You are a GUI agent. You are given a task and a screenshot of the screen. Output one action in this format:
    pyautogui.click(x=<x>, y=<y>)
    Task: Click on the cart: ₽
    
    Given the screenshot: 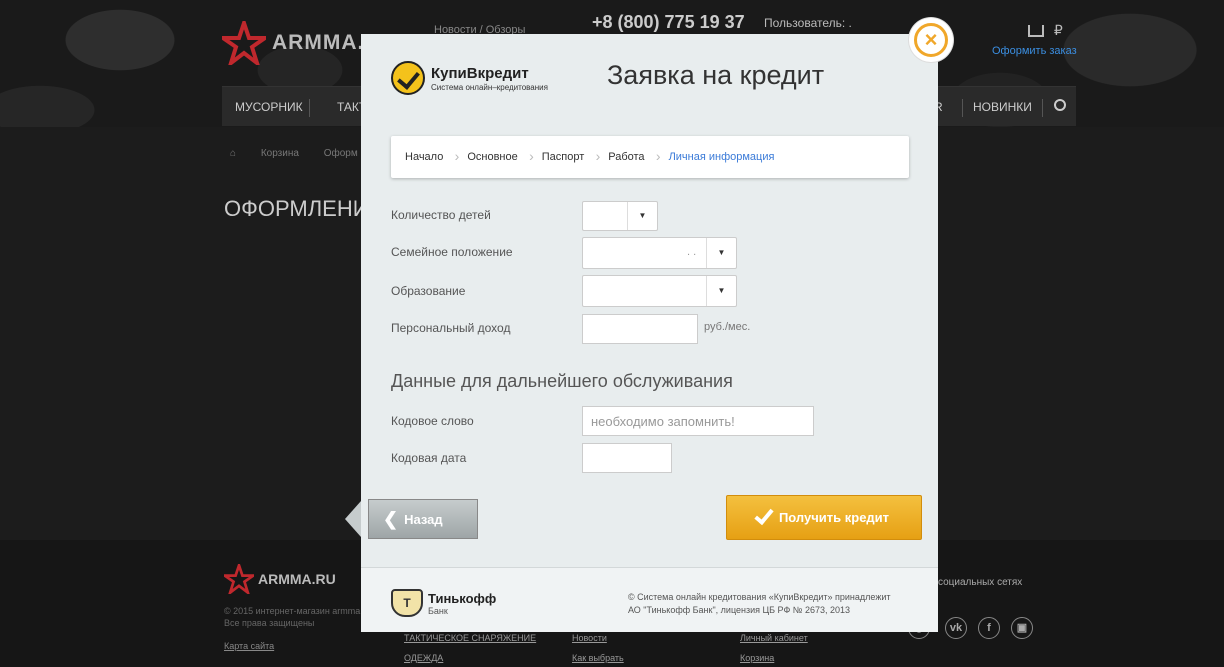 What is the action you would take?
    pyautogui.click(x=1045, y=30)
    